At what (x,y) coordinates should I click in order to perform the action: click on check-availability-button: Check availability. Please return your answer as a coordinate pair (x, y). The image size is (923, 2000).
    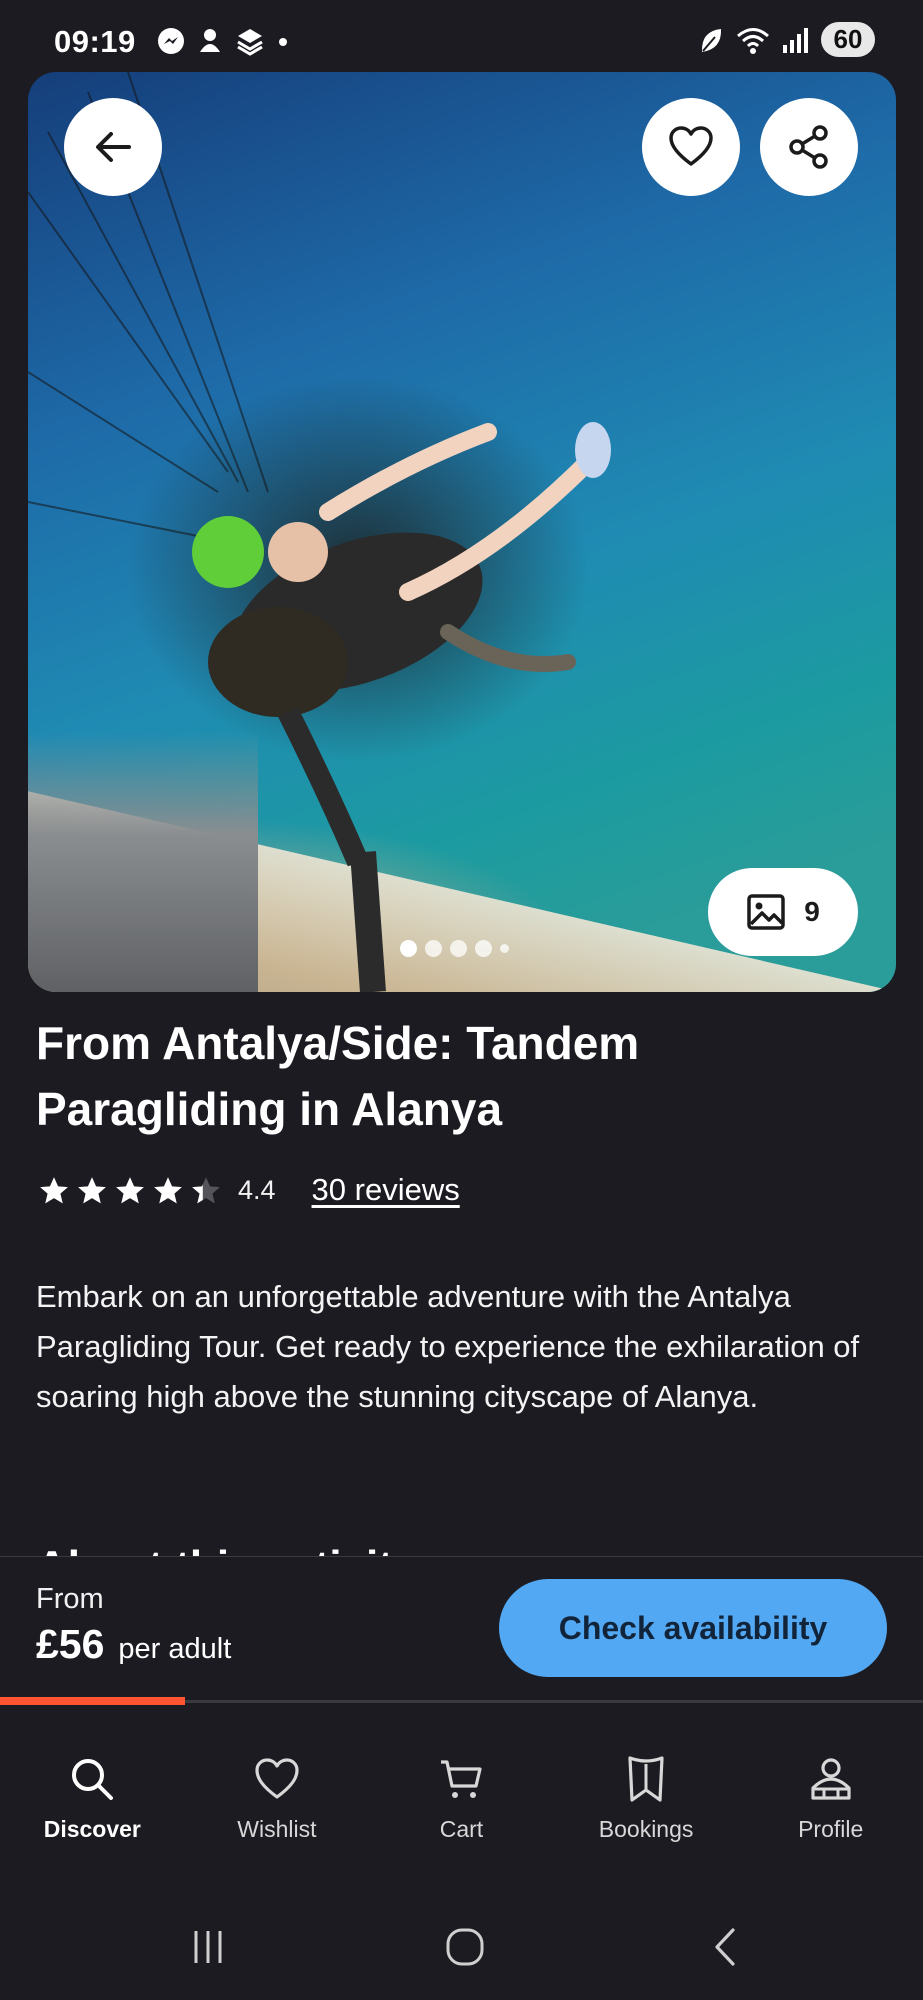
    Looking at the image, I should click on (693, 1628).